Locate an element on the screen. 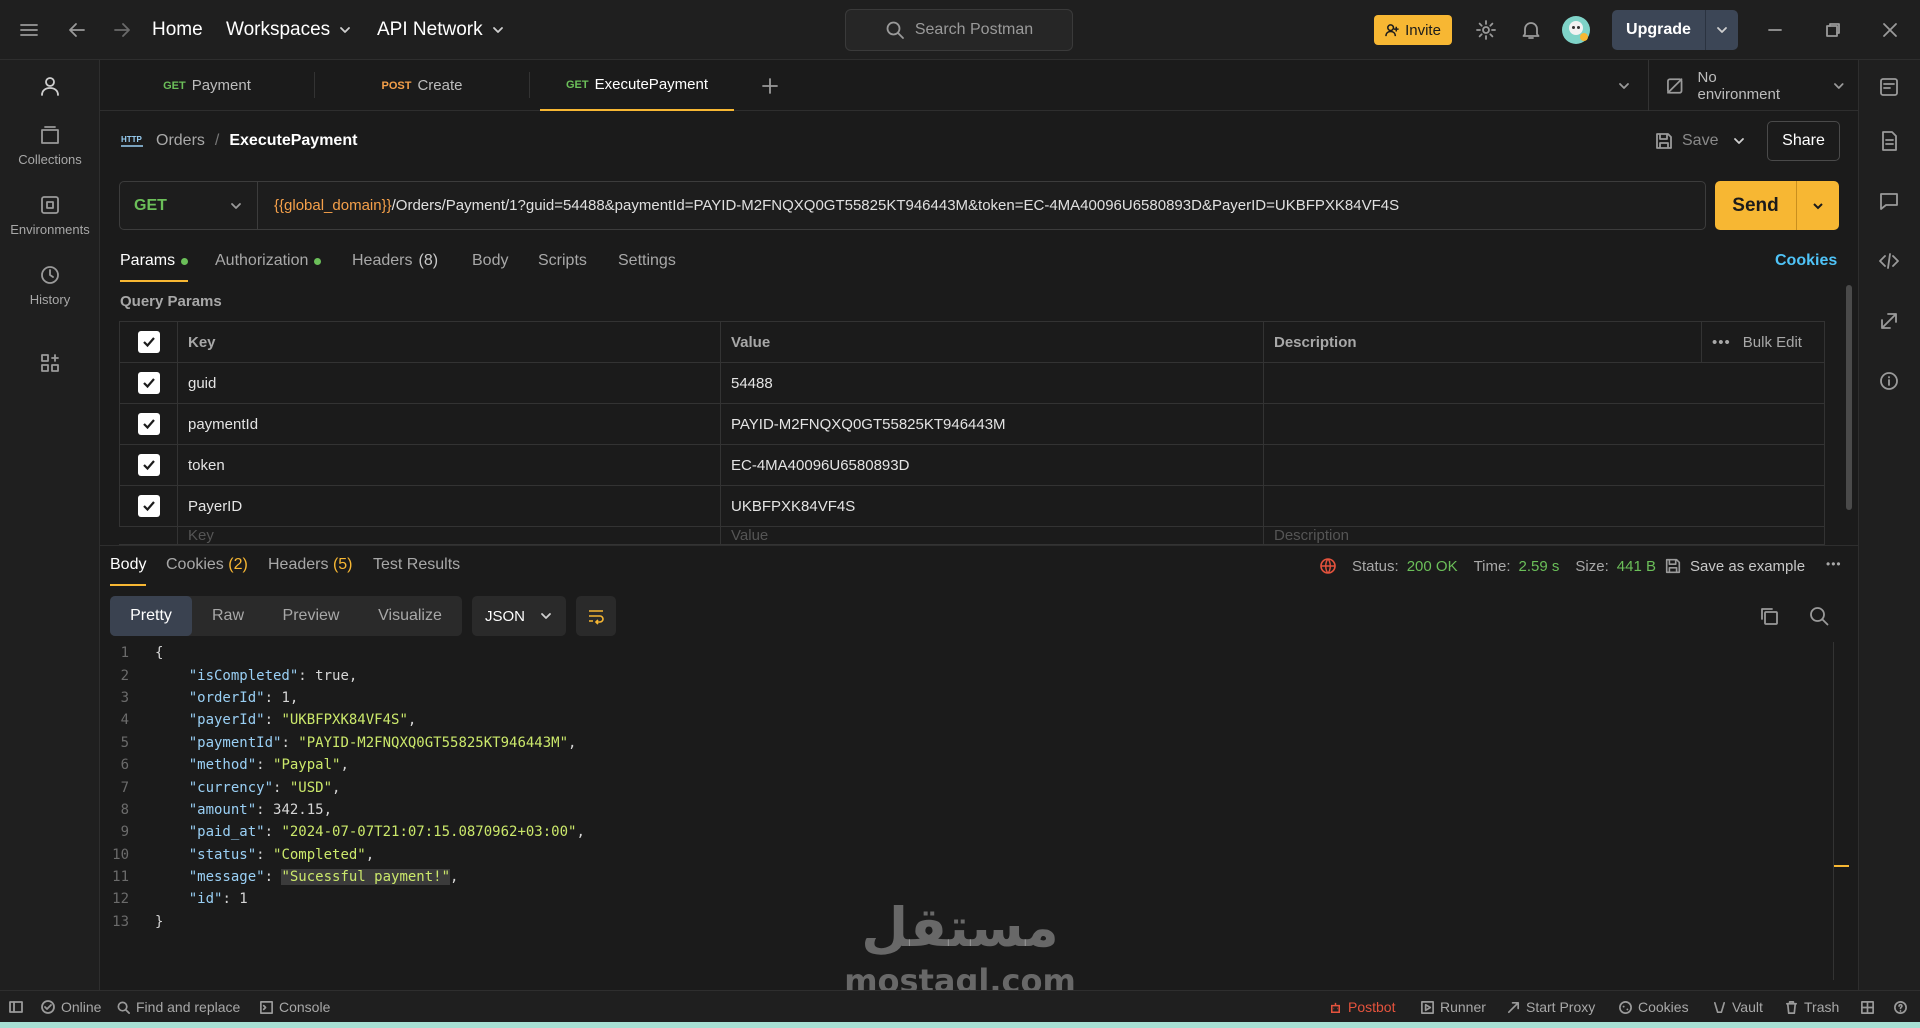 The image size is (1920, 1028). status-badge: 200 OK is located at coordinates (1432, 566).